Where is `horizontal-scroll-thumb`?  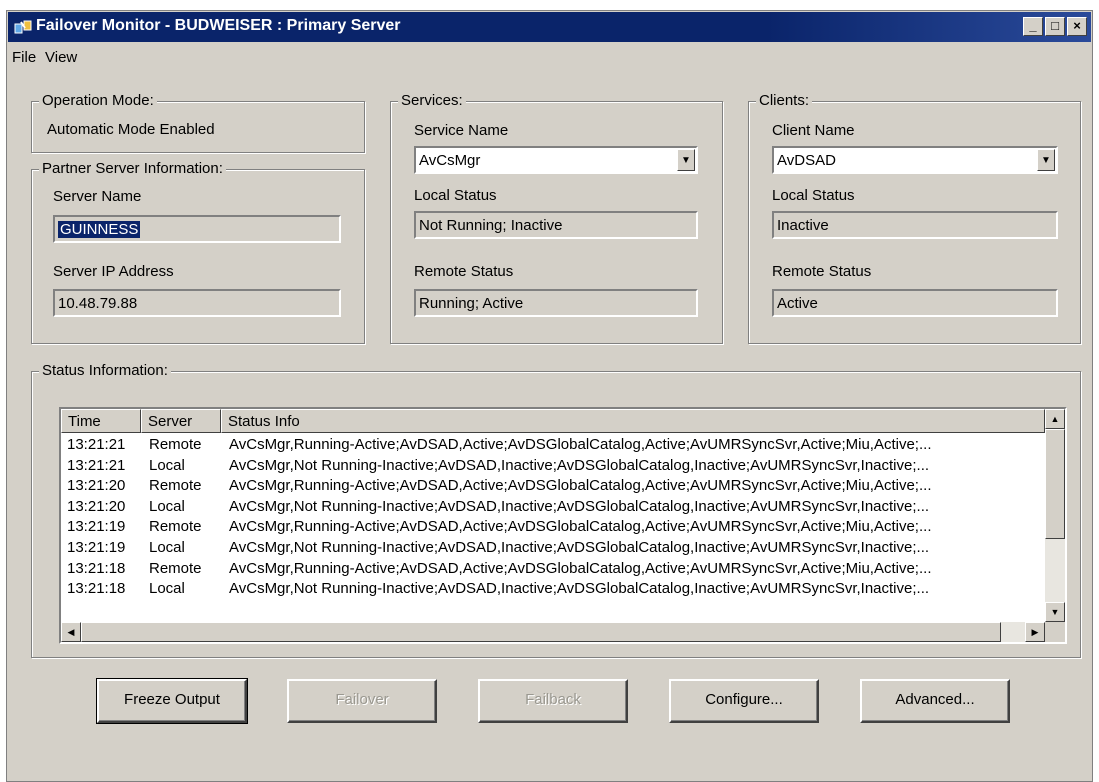
horizontal-scroll-thumb is located at coordinates (541, 632).